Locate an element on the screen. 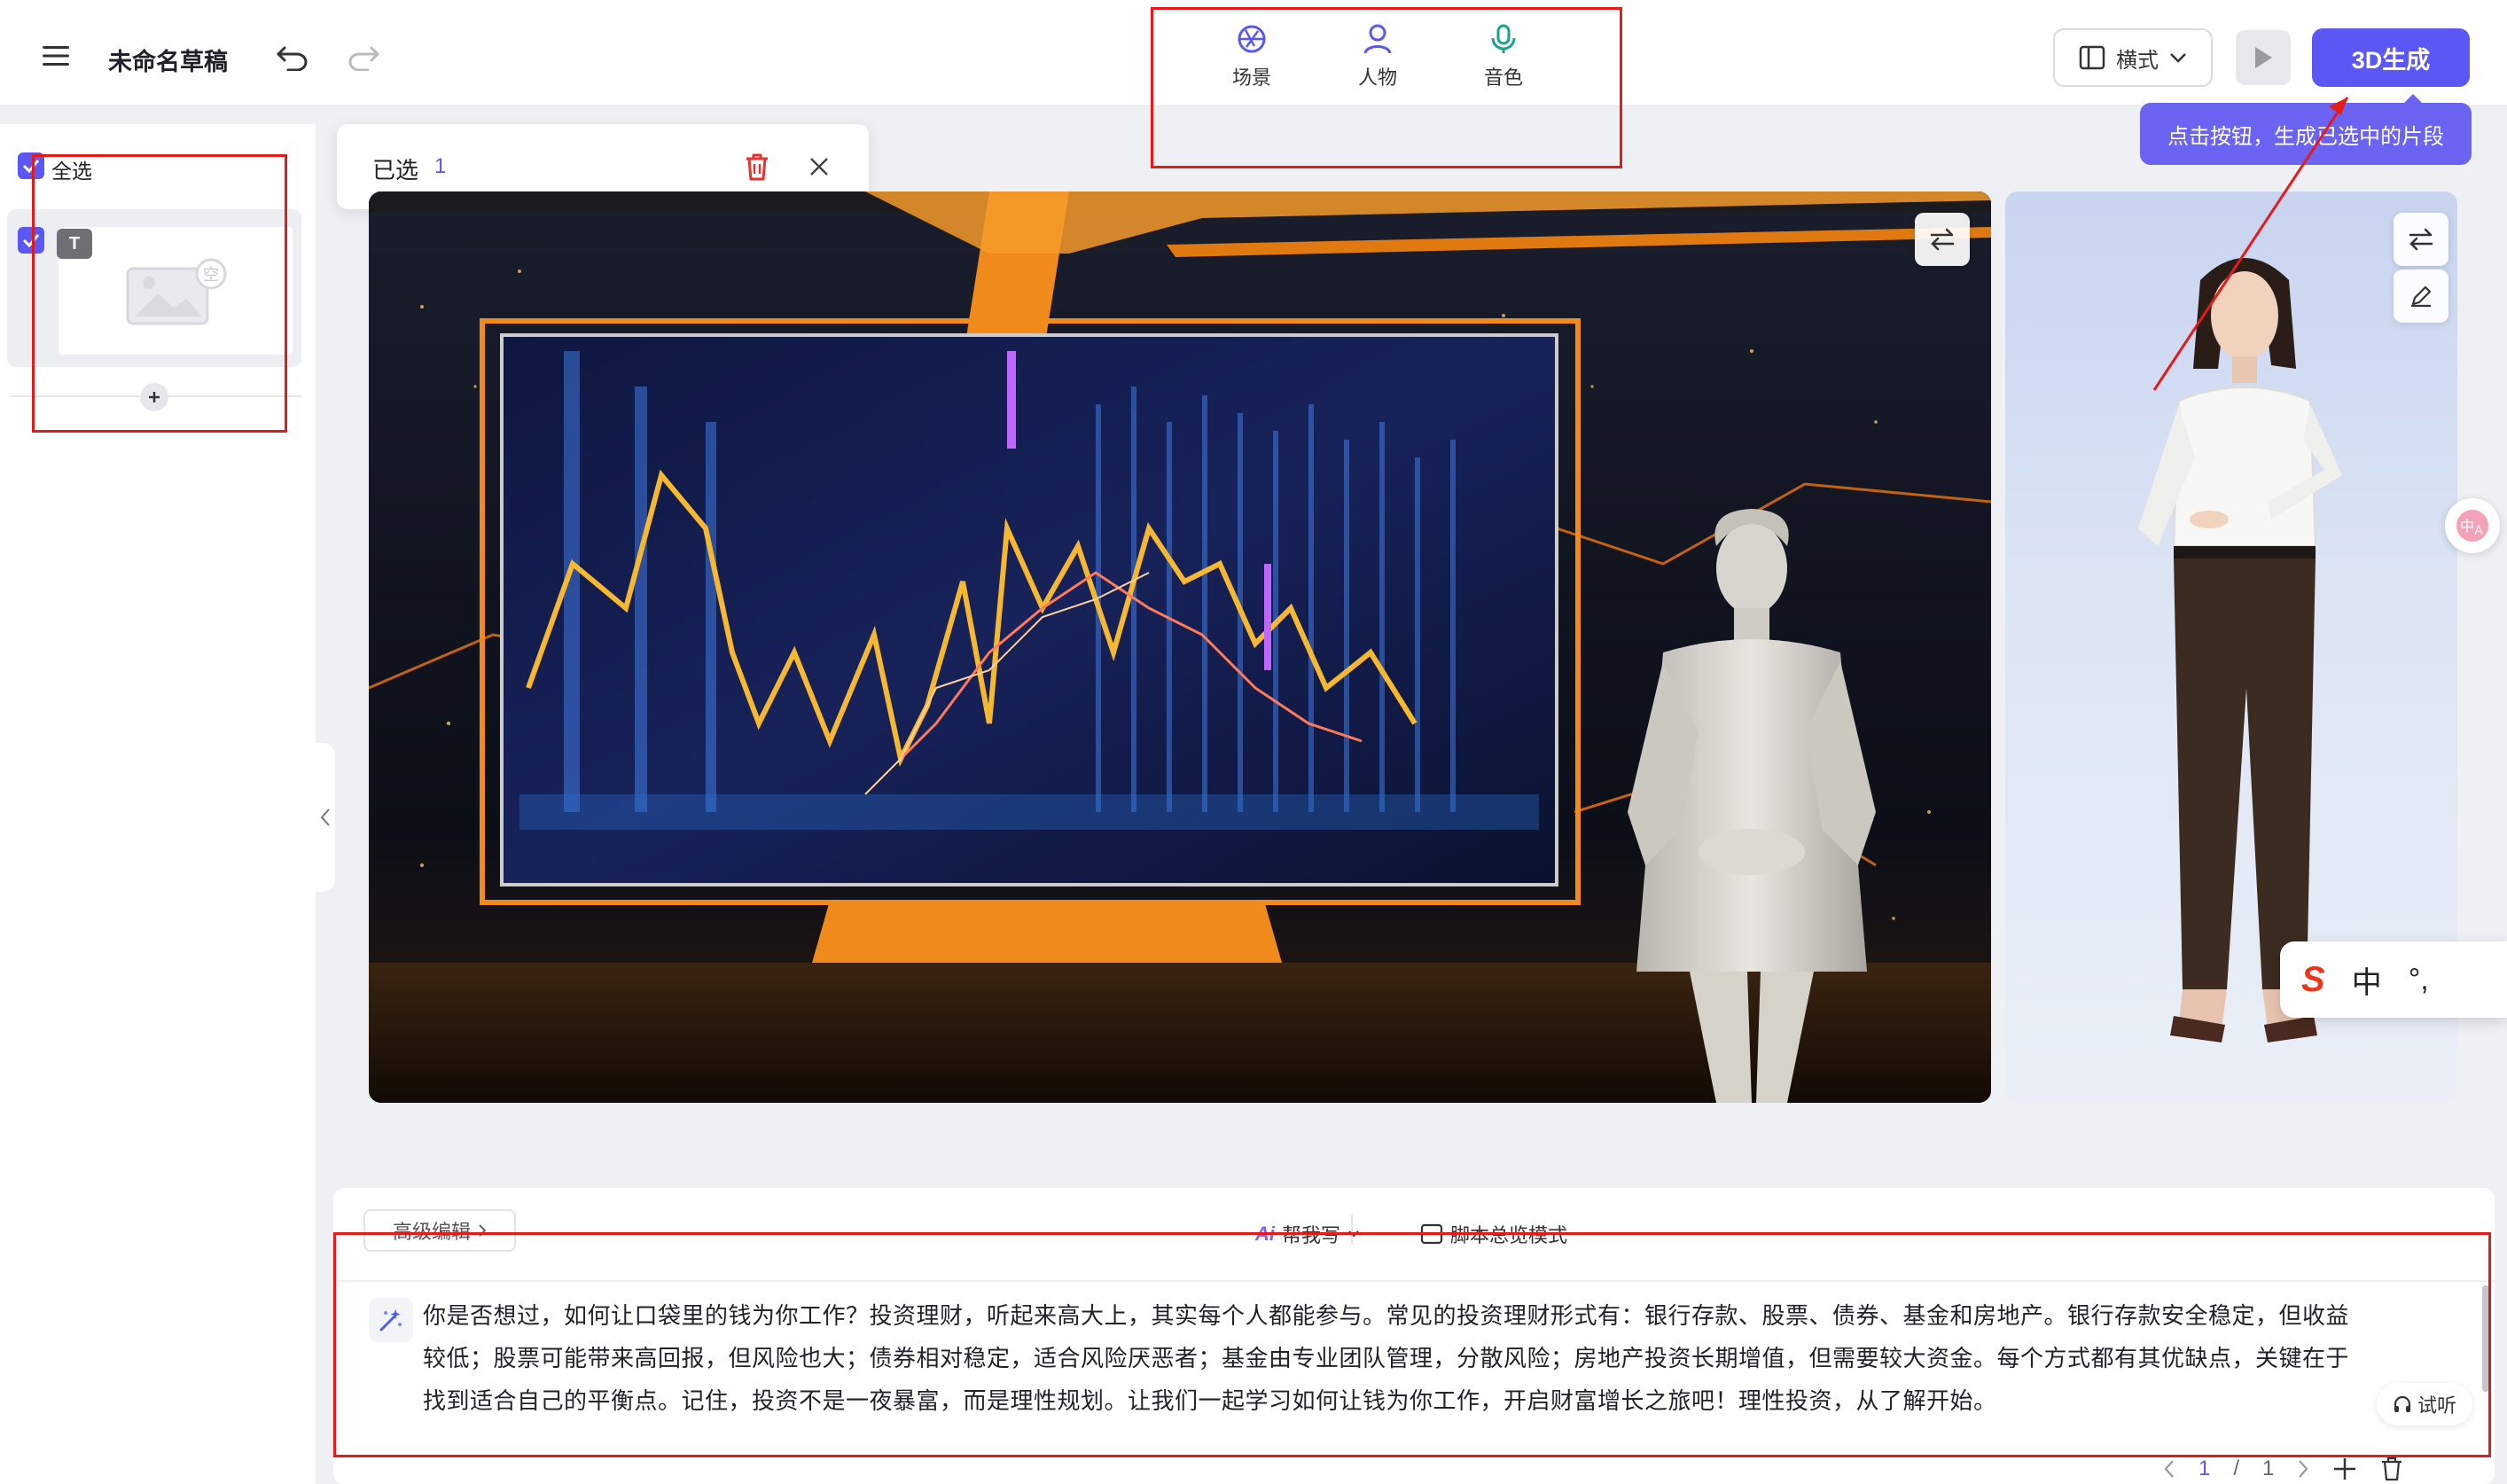 This screenshot has height=1484, width=2507. swap-character-button is located at coordinates (2421, 239).